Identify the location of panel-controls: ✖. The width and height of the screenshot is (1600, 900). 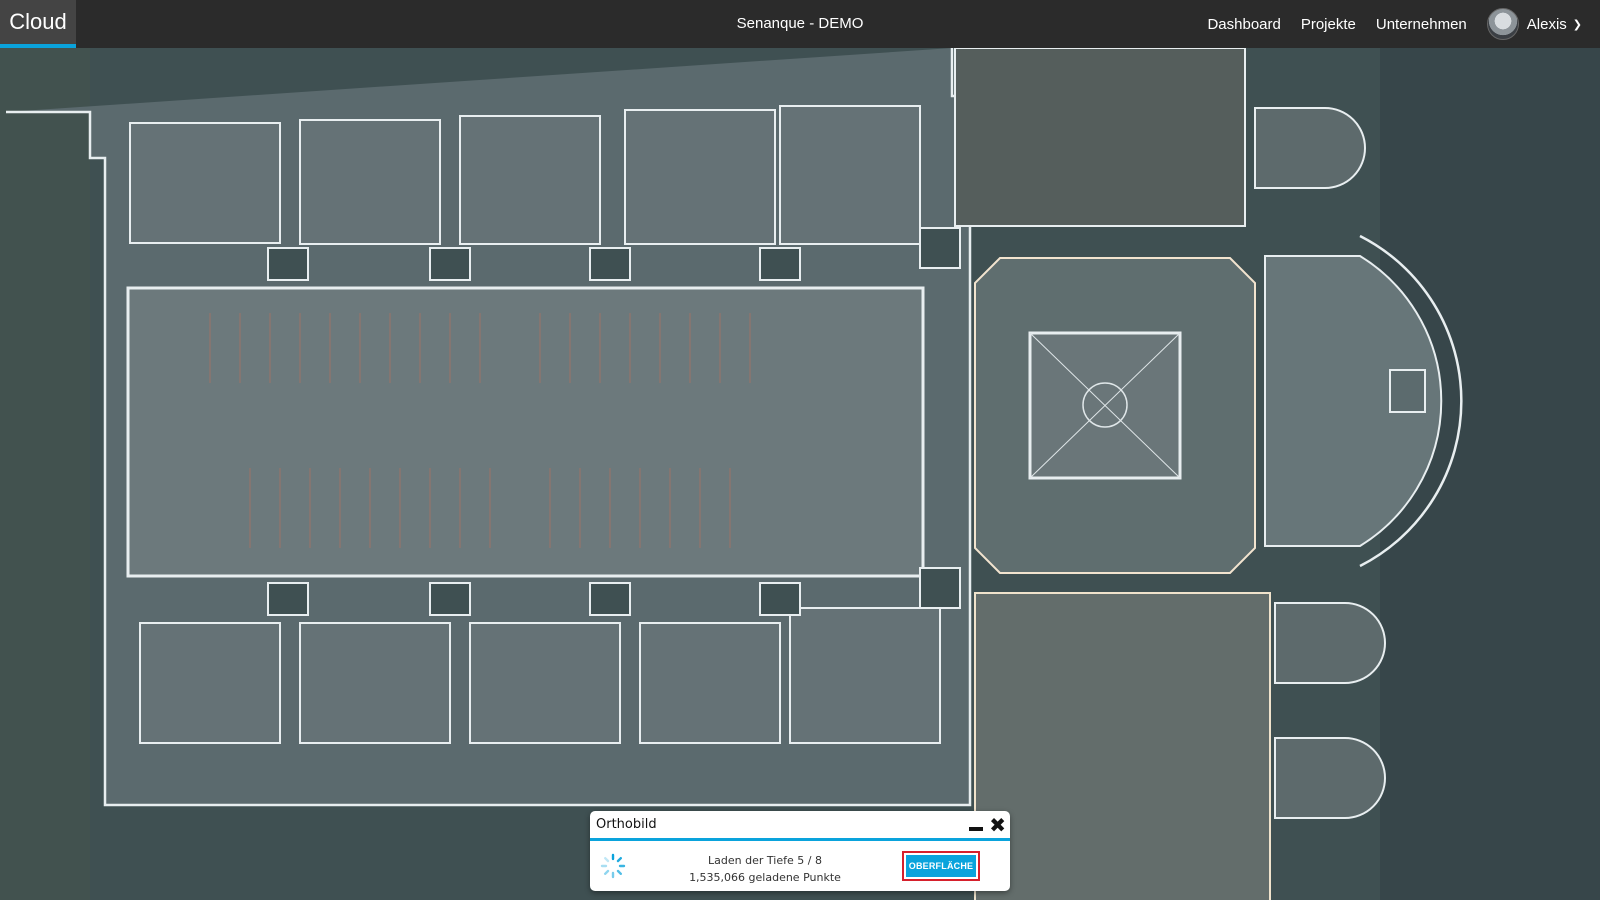
(987, 824).